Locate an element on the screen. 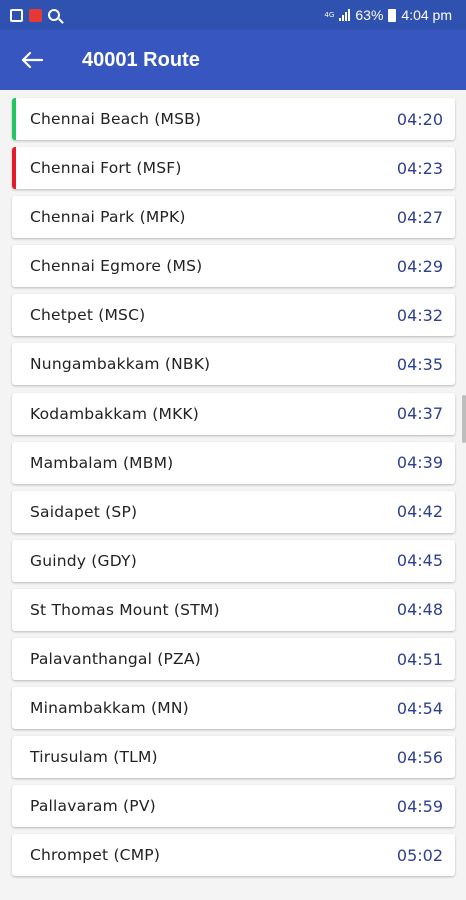  station-name: Kodambakkam (MKK) is located at coordinates (115, 413).